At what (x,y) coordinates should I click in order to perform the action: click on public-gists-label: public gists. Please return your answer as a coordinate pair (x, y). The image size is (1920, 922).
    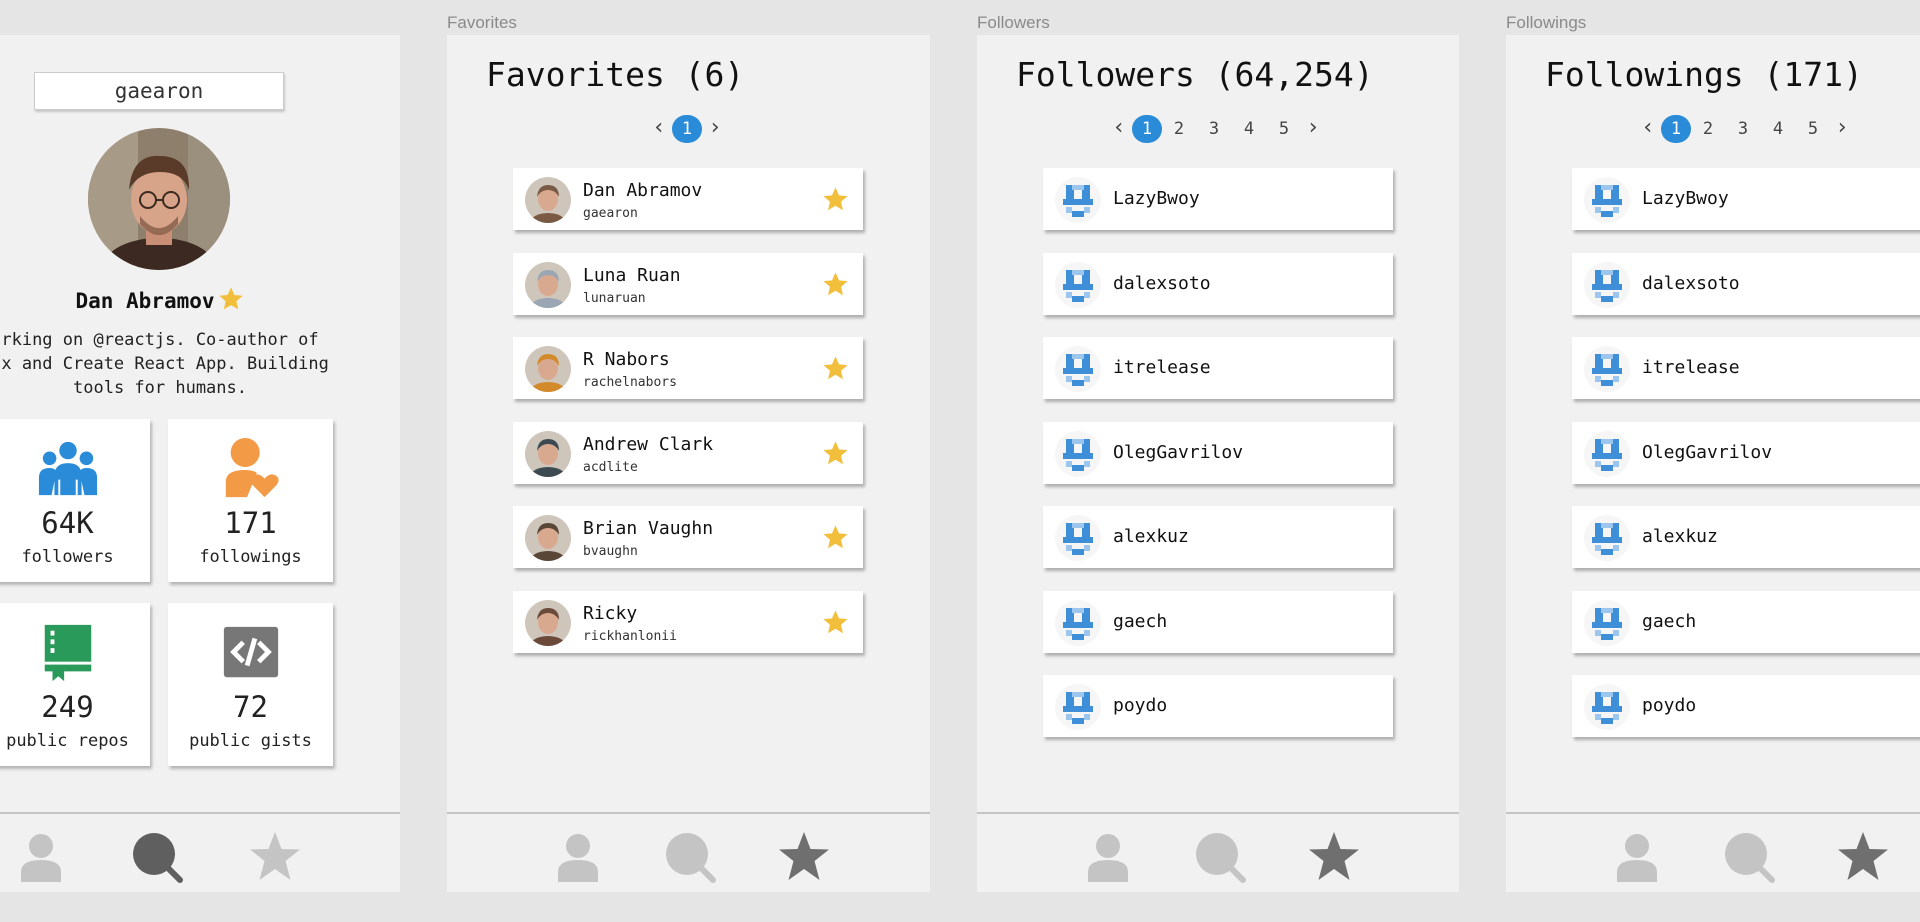
    Looking at the image, I should click on (250, 741).